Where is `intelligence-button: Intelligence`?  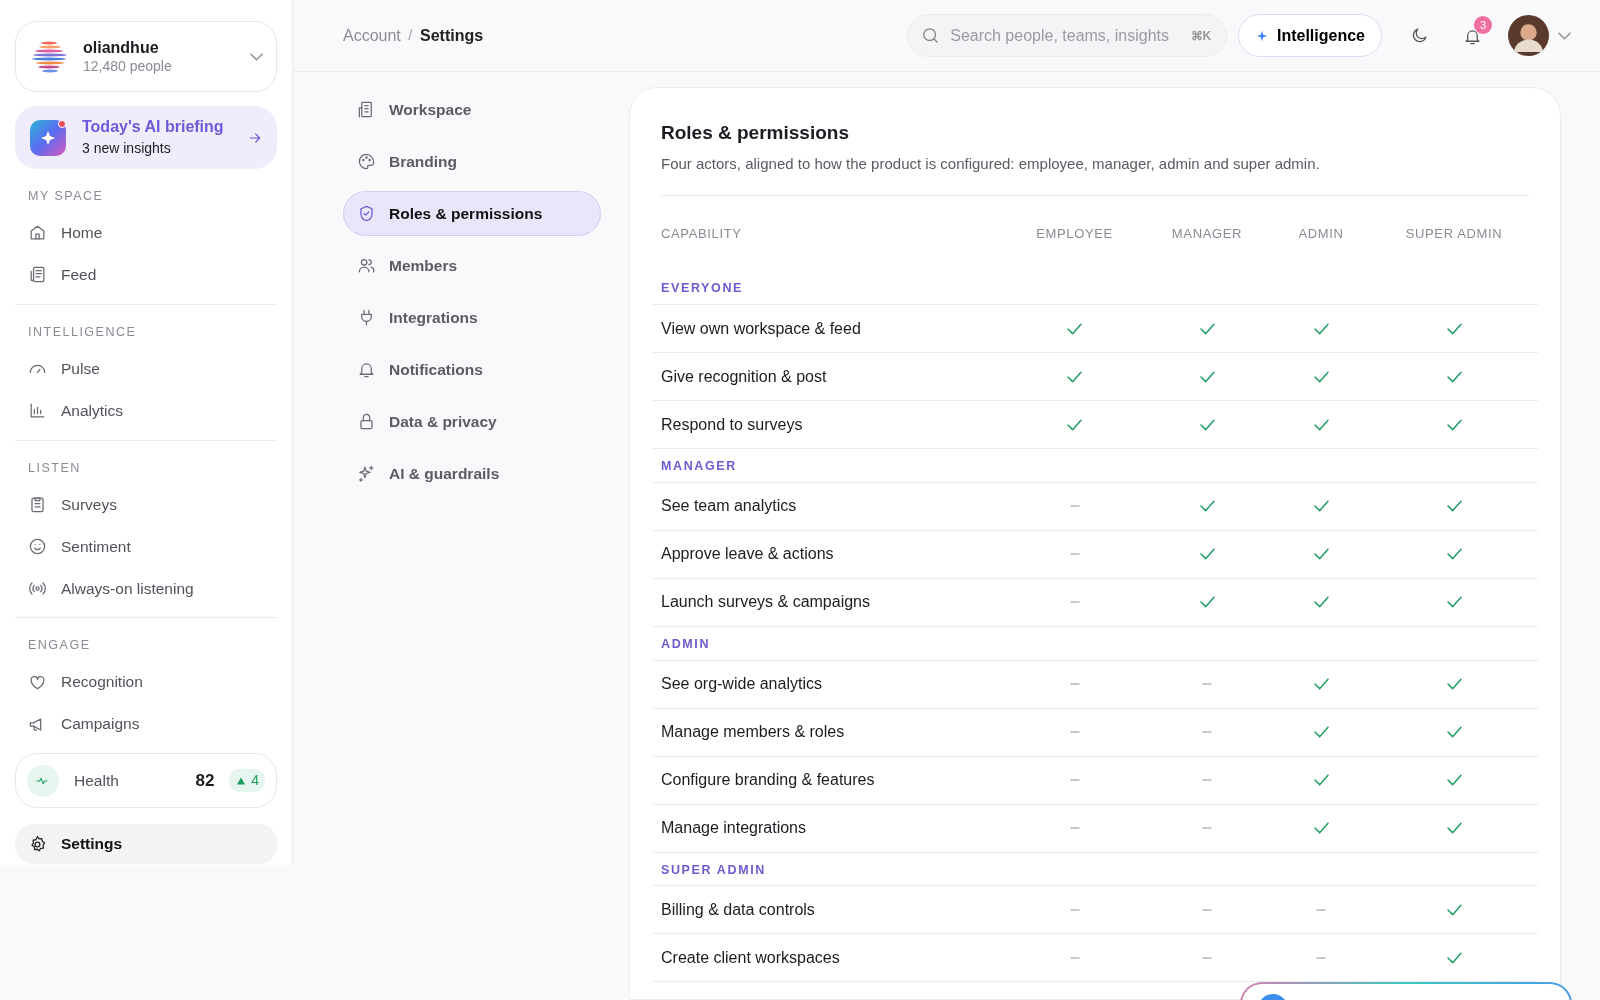
intelligence-button: Intelligence is located at coordinates (1310, 35).